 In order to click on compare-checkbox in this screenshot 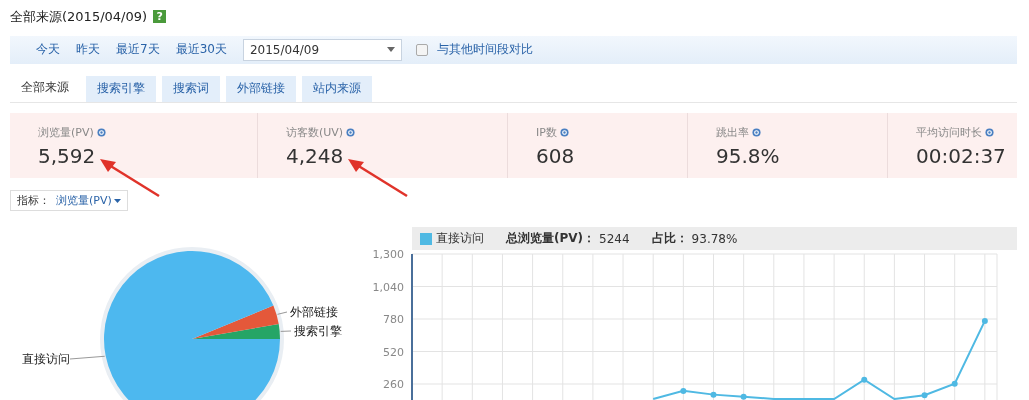, I will do `click(421, 49)`.